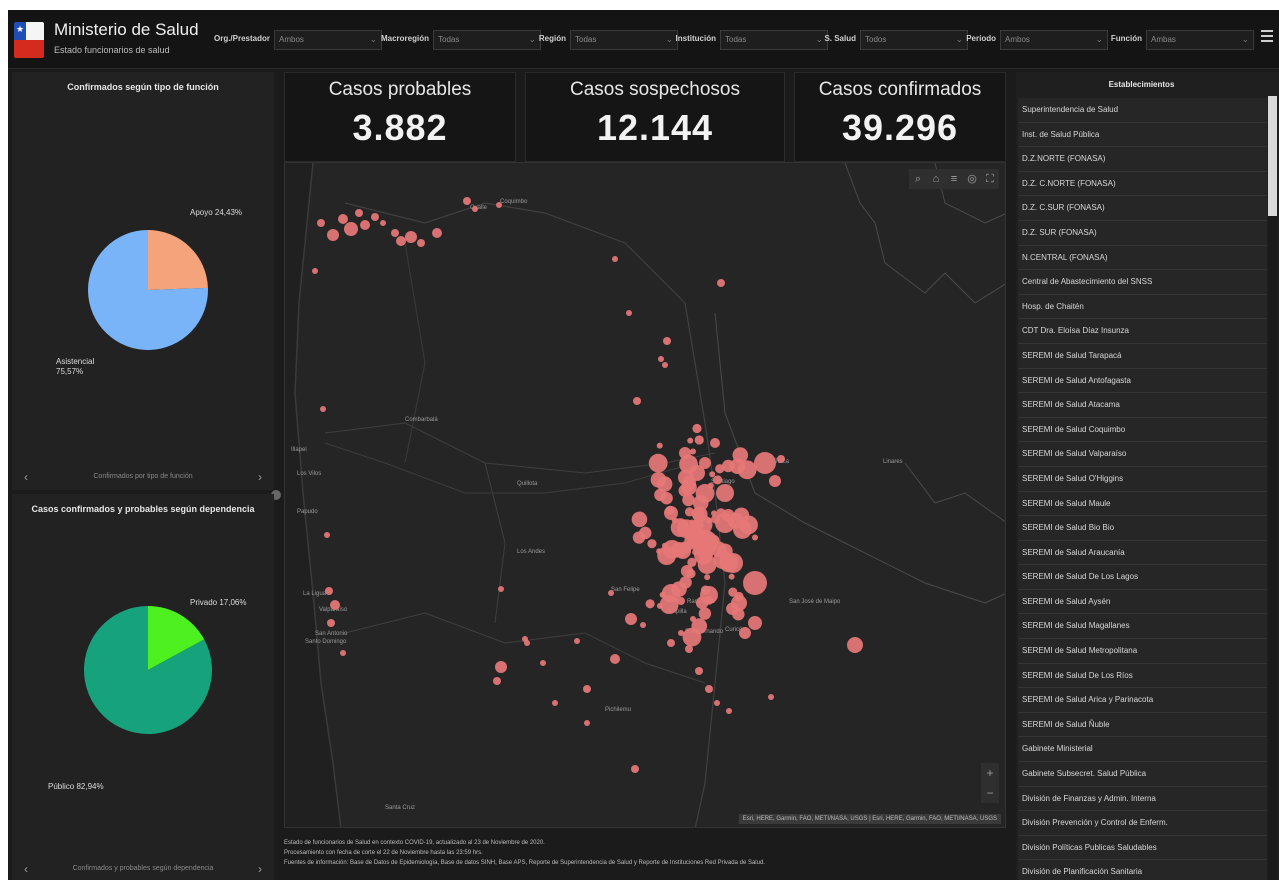 The image size is (1279, 880). What do you see at coordinates (178, 260) in the screenshot?
I see `pie-slice-apoyo` at bounding box center [178, 260].